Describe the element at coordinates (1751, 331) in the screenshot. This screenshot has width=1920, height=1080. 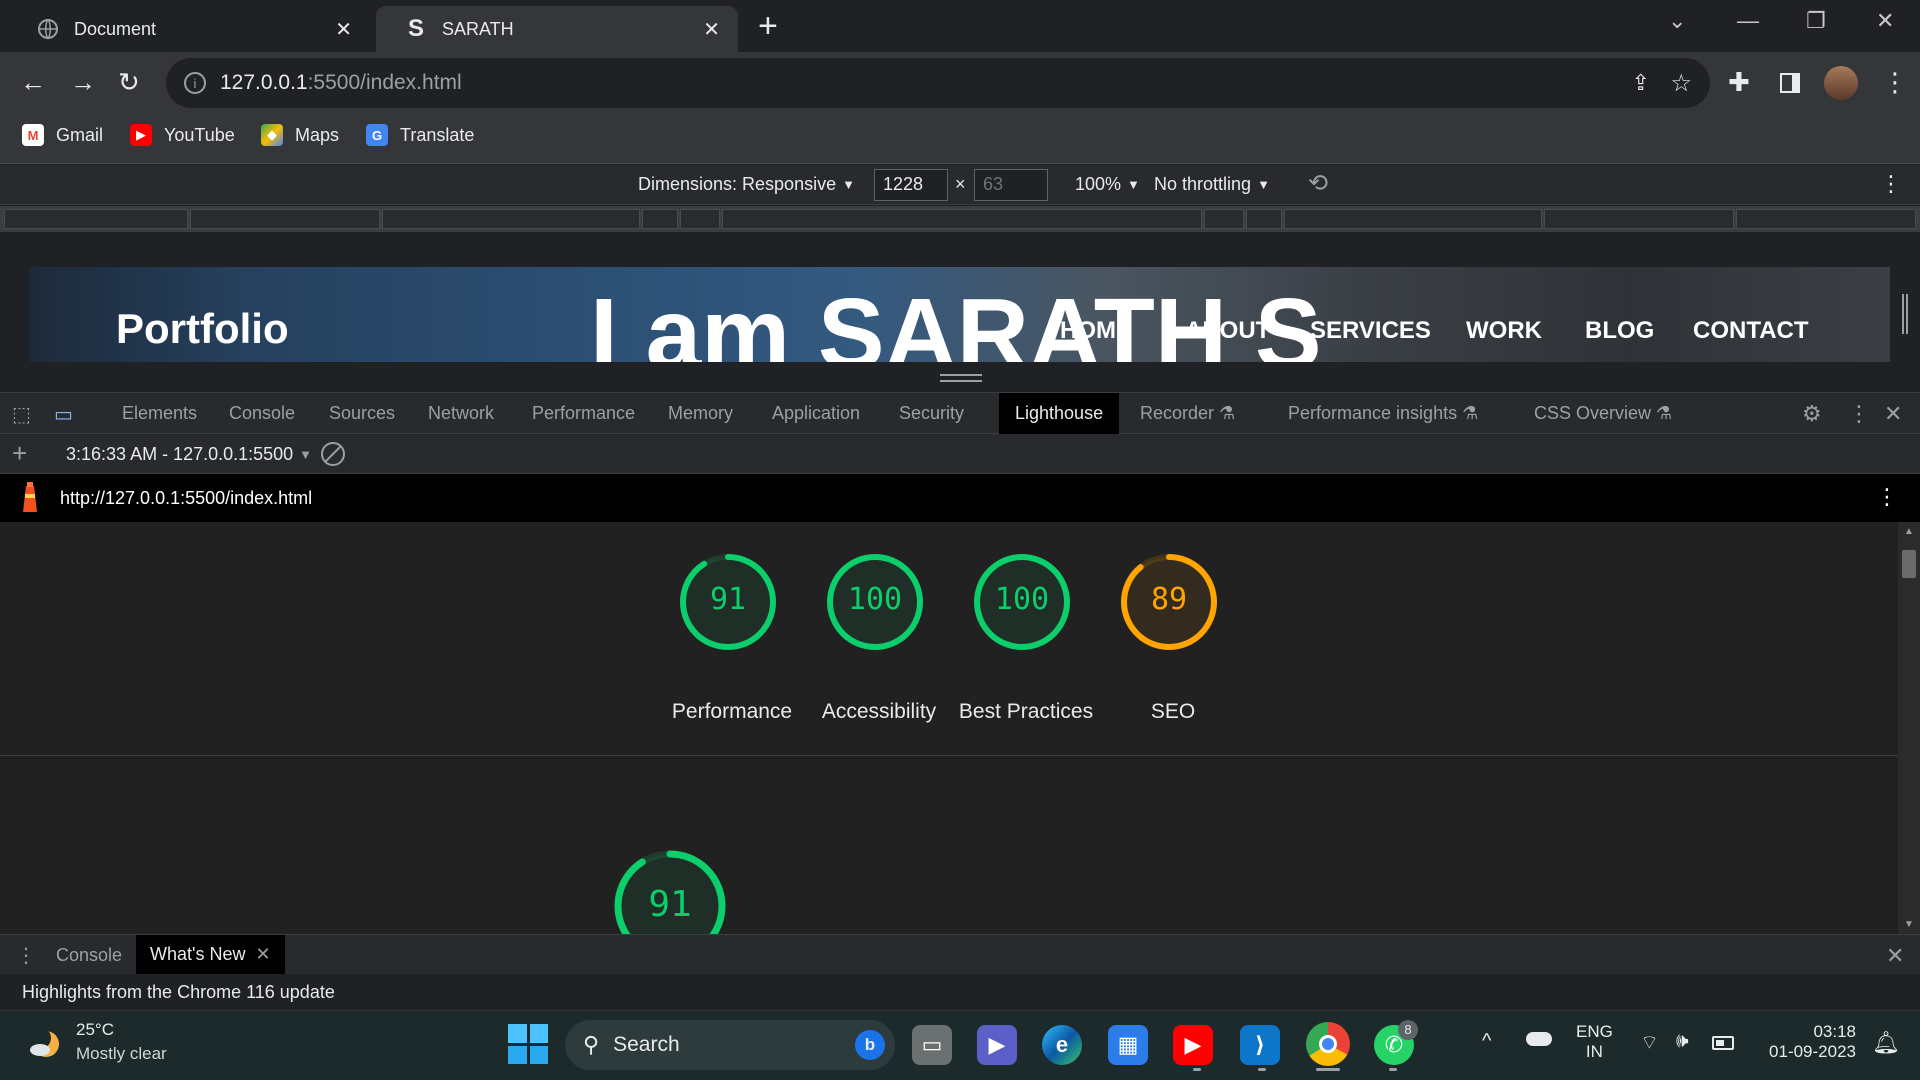
I see `nav-contact: CONTACT` at that location.